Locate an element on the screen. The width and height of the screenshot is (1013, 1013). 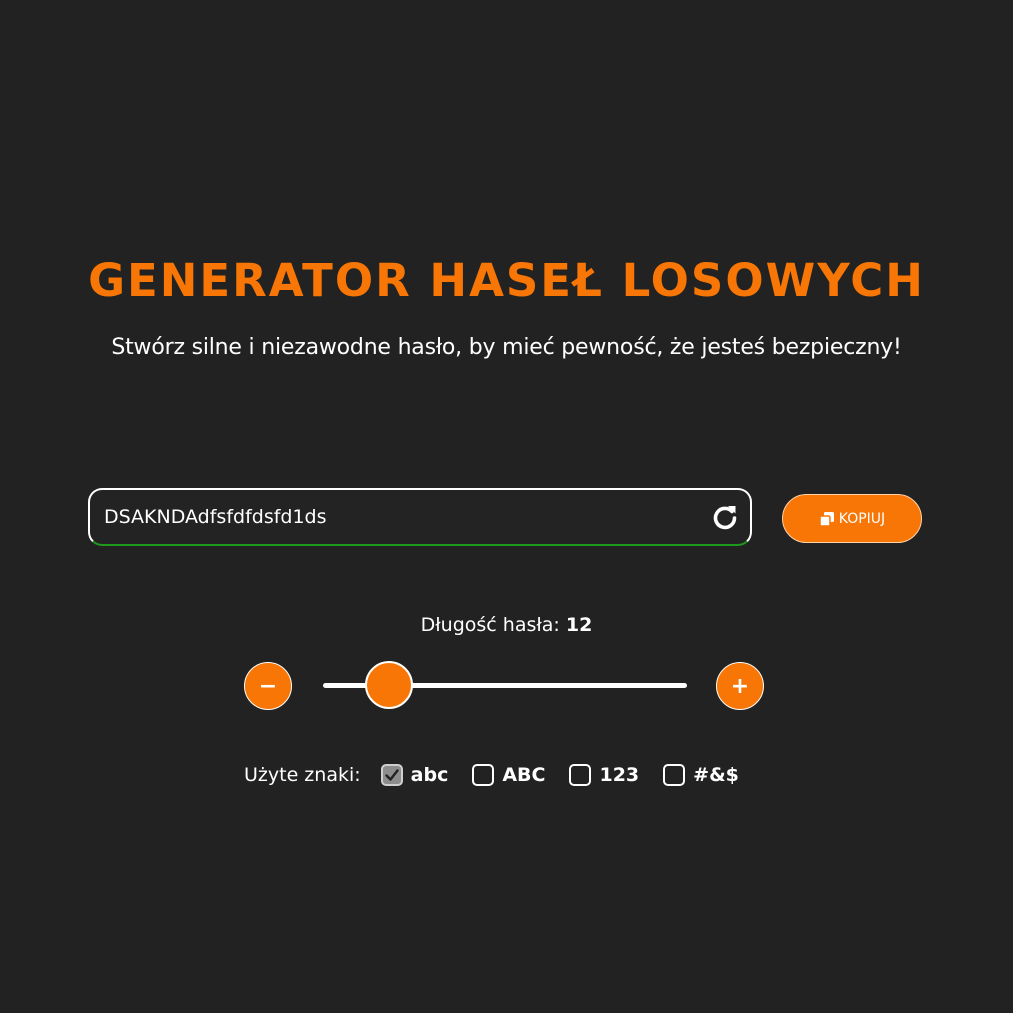
page-title: GENERATOR HASEŁ LOSOWYCH is located at coordinates (506, 280).